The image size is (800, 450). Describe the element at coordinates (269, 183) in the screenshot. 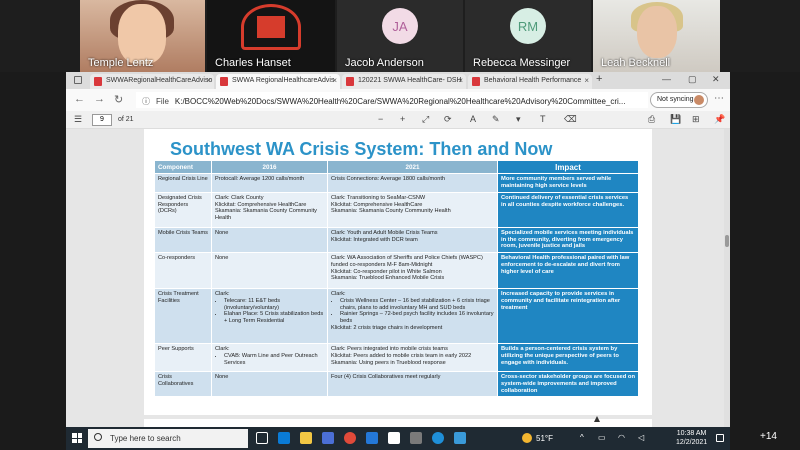

I see `cell-2016: Protocall: Average 1200 calls/month` at that location.